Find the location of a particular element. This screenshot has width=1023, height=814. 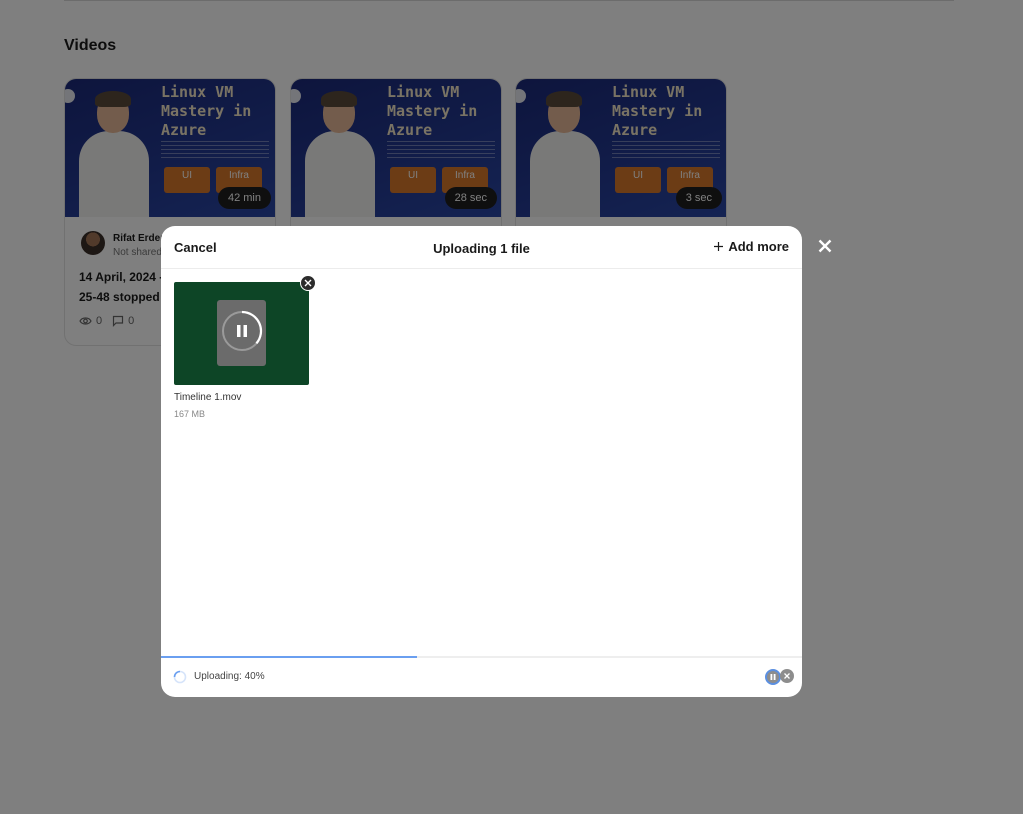

spinner-icon is located at coordinates (180, 677).